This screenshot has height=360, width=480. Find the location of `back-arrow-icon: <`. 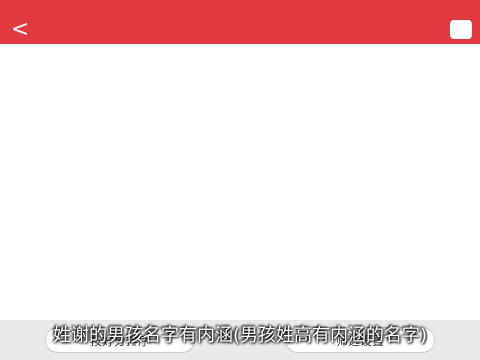

back-arrow-icon: < is located at coordinates (20, 29).